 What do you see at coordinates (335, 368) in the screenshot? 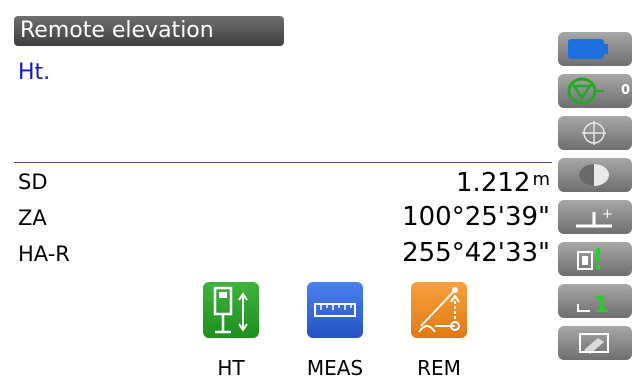
I see `softkey-meas-label: MEAS` at bounding box center [335, 368].